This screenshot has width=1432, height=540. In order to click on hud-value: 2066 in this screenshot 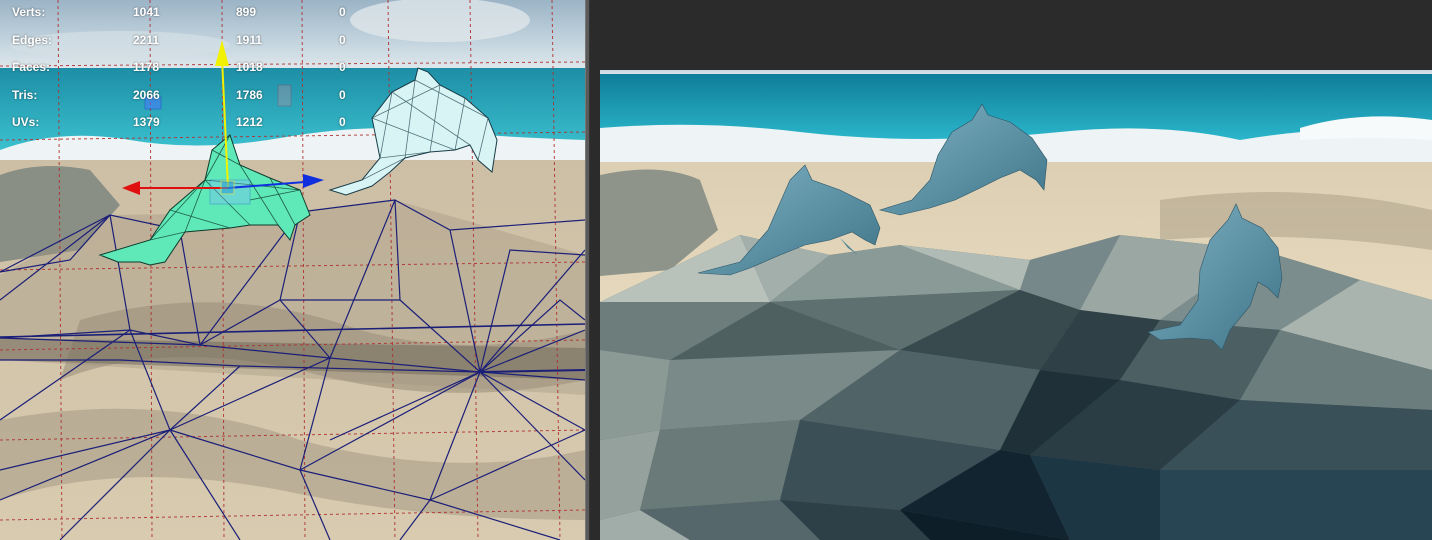, I will do `click(146, 94)`.